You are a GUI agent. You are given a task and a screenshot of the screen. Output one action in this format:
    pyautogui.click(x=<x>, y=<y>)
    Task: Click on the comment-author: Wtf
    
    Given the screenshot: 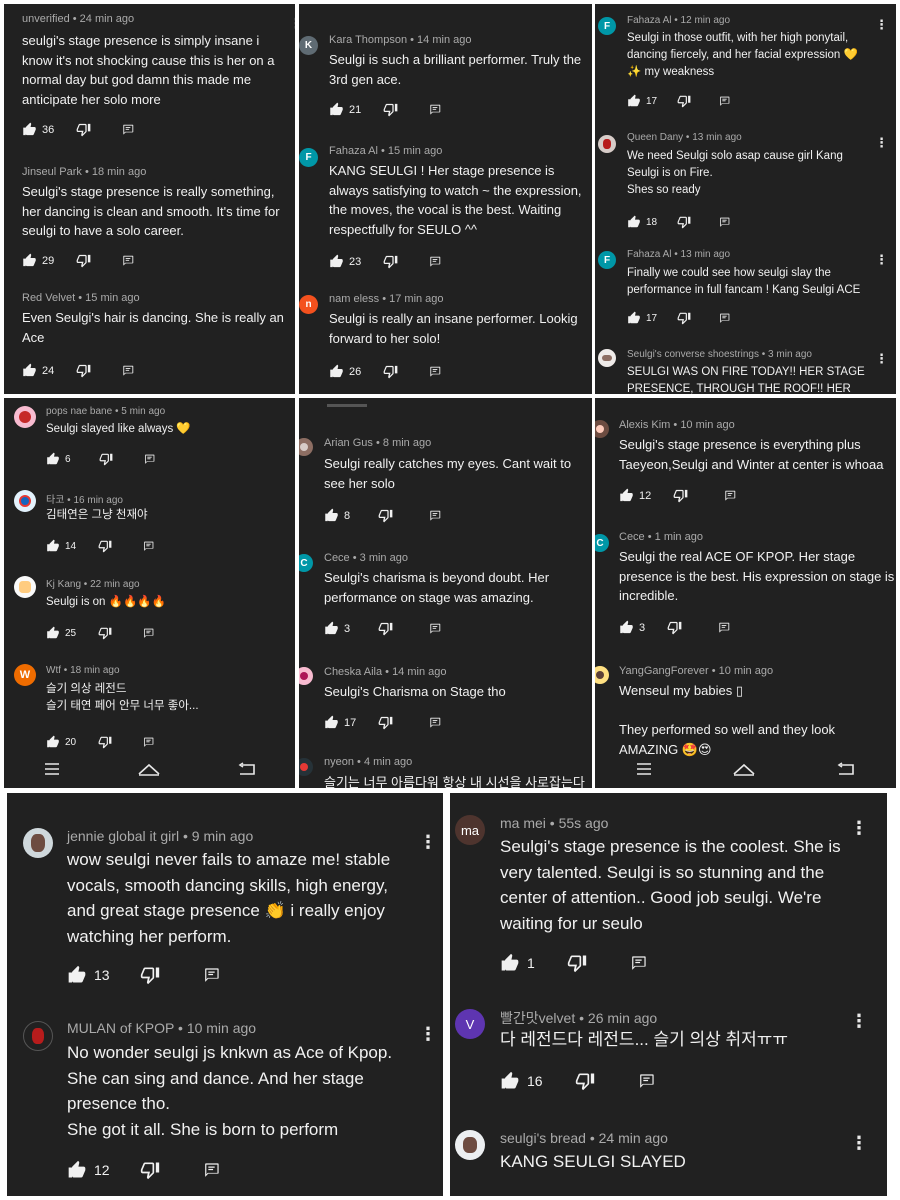 What is the action you would take?
    pyautogui.click(x=53, y=670)
    